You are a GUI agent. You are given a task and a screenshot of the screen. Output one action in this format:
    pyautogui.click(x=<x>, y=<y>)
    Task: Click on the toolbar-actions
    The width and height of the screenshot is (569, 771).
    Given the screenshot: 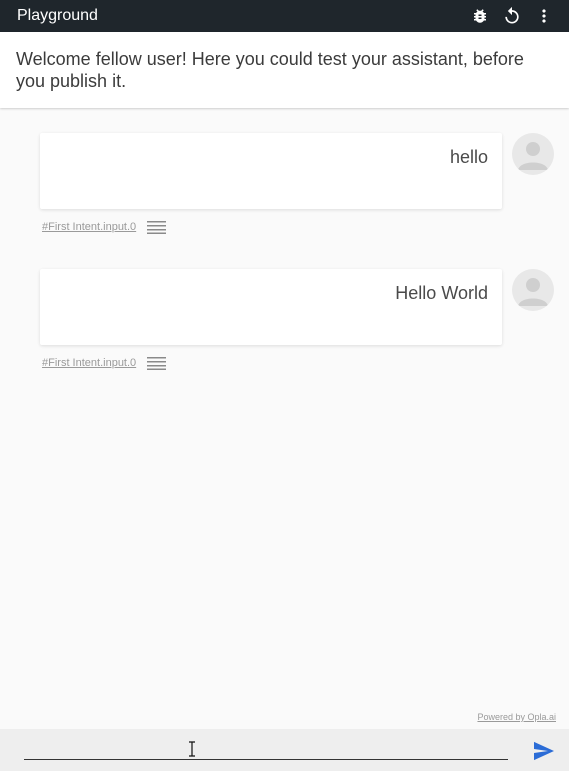 What is the action you would take?
    pyautogui.click(x=514, y=16)
    